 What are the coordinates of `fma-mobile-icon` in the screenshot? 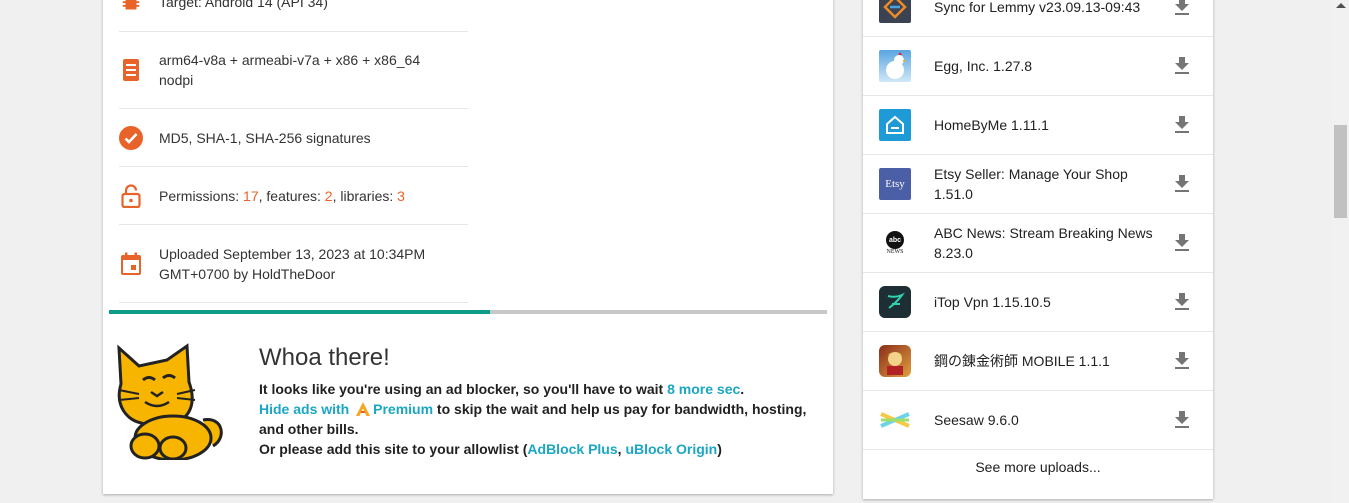 It's located at (895, 361).